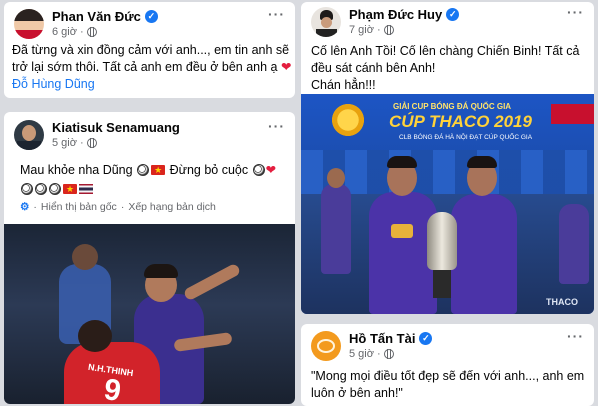  What do you see at coordinates (395, 14) in the screenshot?
I see `author-name: Phạm Đức Huy` at bounding box center [395, 14].